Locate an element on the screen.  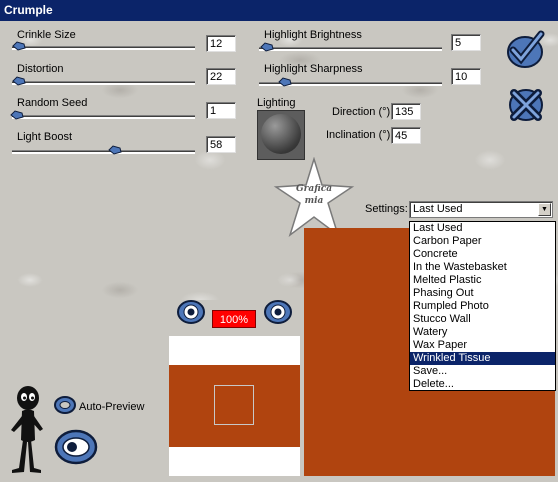
settings-option-last-used: Last Used is located at coordinates (482, 228).